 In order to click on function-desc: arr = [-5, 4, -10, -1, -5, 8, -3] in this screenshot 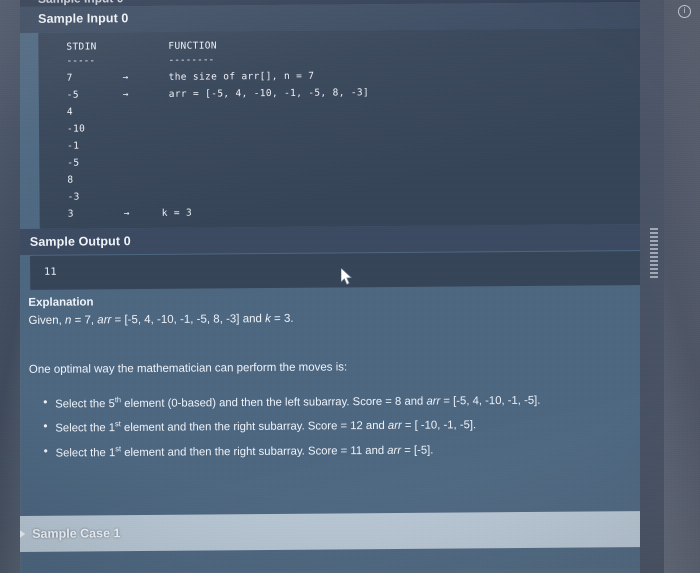, I will do `click(269, 93)`.